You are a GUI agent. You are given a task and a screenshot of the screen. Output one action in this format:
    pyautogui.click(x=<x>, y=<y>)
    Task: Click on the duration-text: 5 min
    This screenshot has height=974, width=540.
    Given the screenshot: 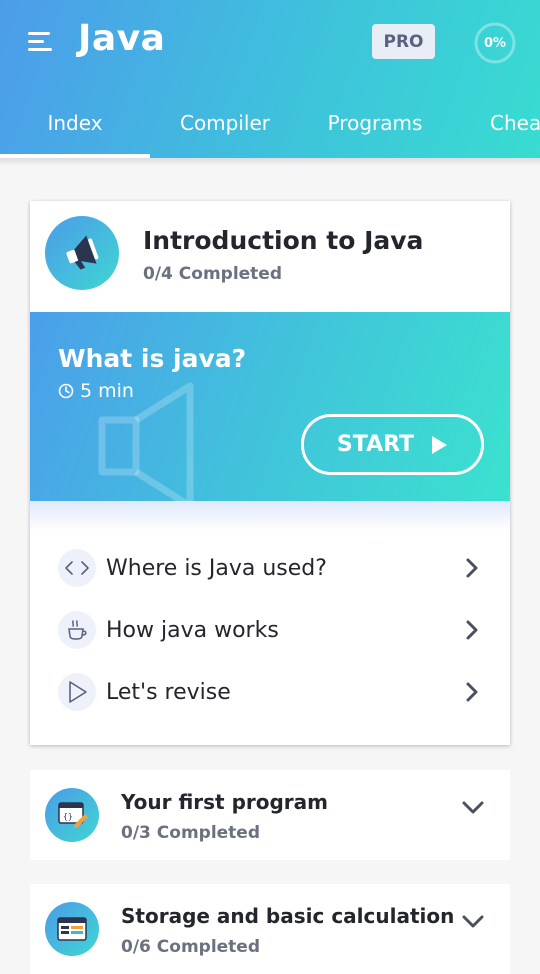 What is the action you would take?
    pyautogui.click(x=107, y=391)
    